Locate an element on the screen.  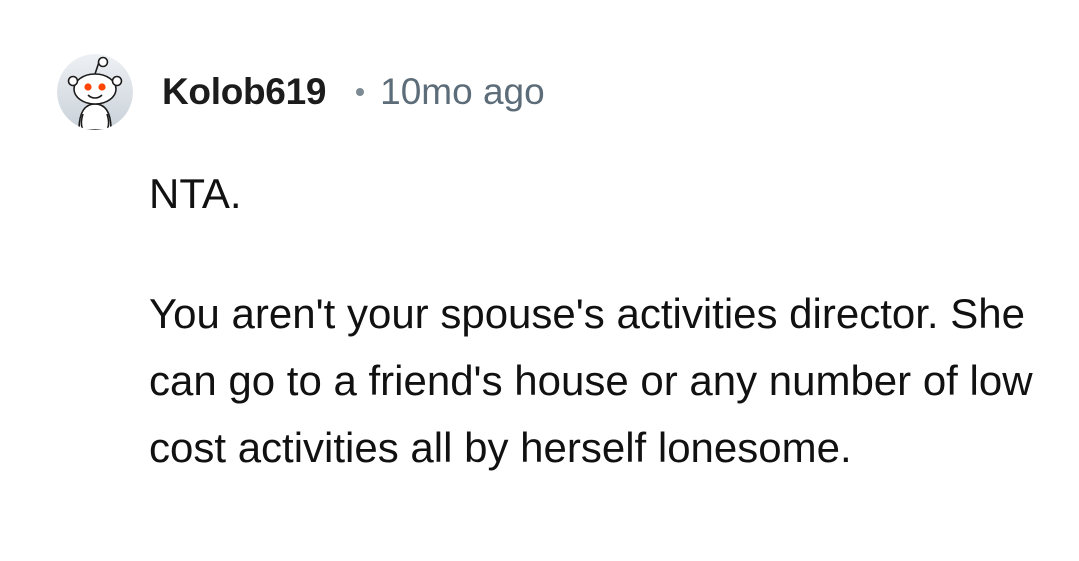
username-link: Kolob619 is located at coordinates (244, 92).